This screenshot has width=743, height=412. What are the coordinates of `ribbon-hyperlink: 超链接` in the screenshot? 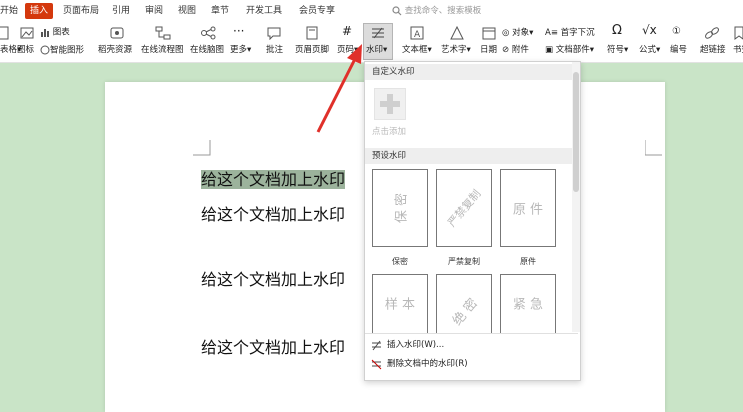 It's located at (713, 50).